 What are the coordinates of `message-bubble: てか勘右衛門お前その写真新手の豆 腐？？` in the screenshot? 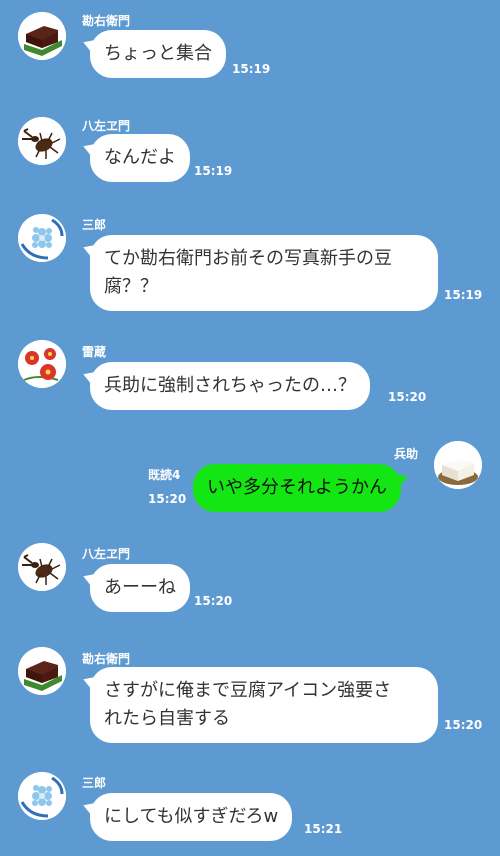 It's located at (264, 273).